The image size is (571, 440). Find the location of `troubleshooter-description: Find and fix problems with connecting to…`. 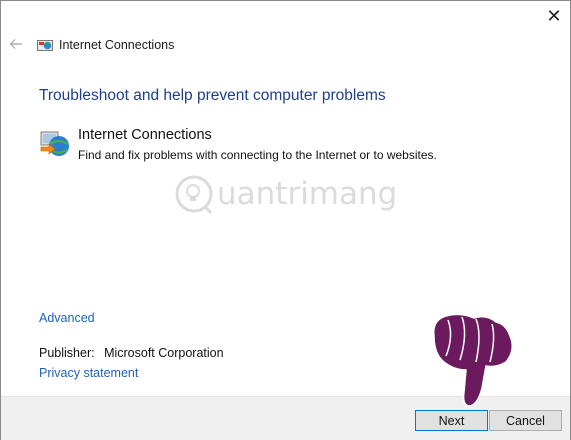

troubleshooter-description: Find and fix problems with connecting to… is located at coordinates (257, 155).